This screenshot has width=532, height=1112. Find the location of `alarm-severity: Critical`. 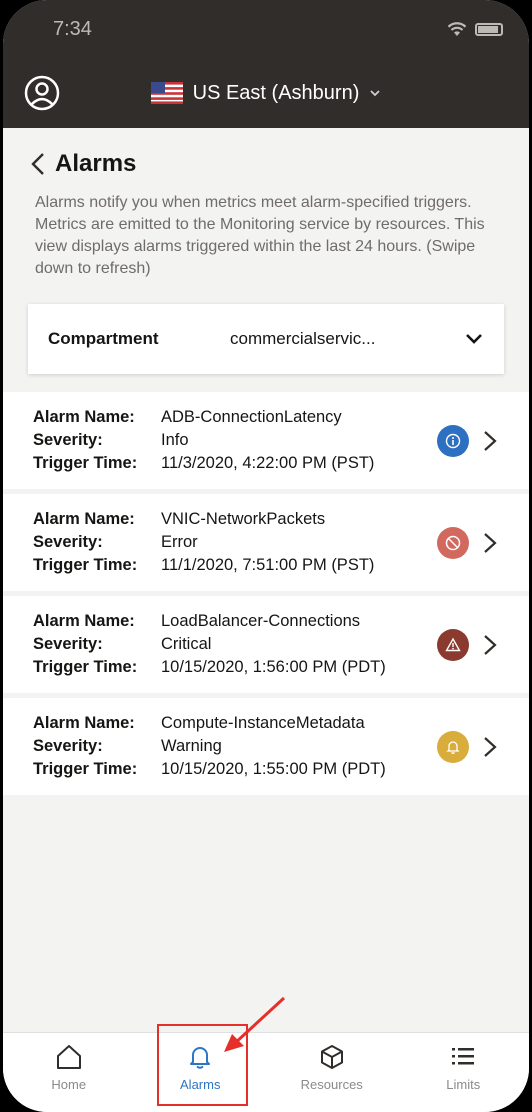

alarm-severity: Critical is located at coordinates (186, 644).